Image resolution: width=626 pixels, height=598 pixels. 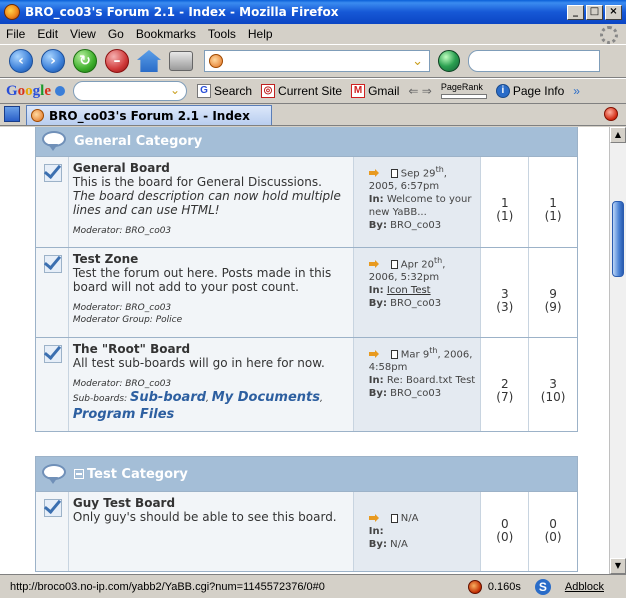 I want to click on category-header-general: General Category, so click(x=306, y=142).